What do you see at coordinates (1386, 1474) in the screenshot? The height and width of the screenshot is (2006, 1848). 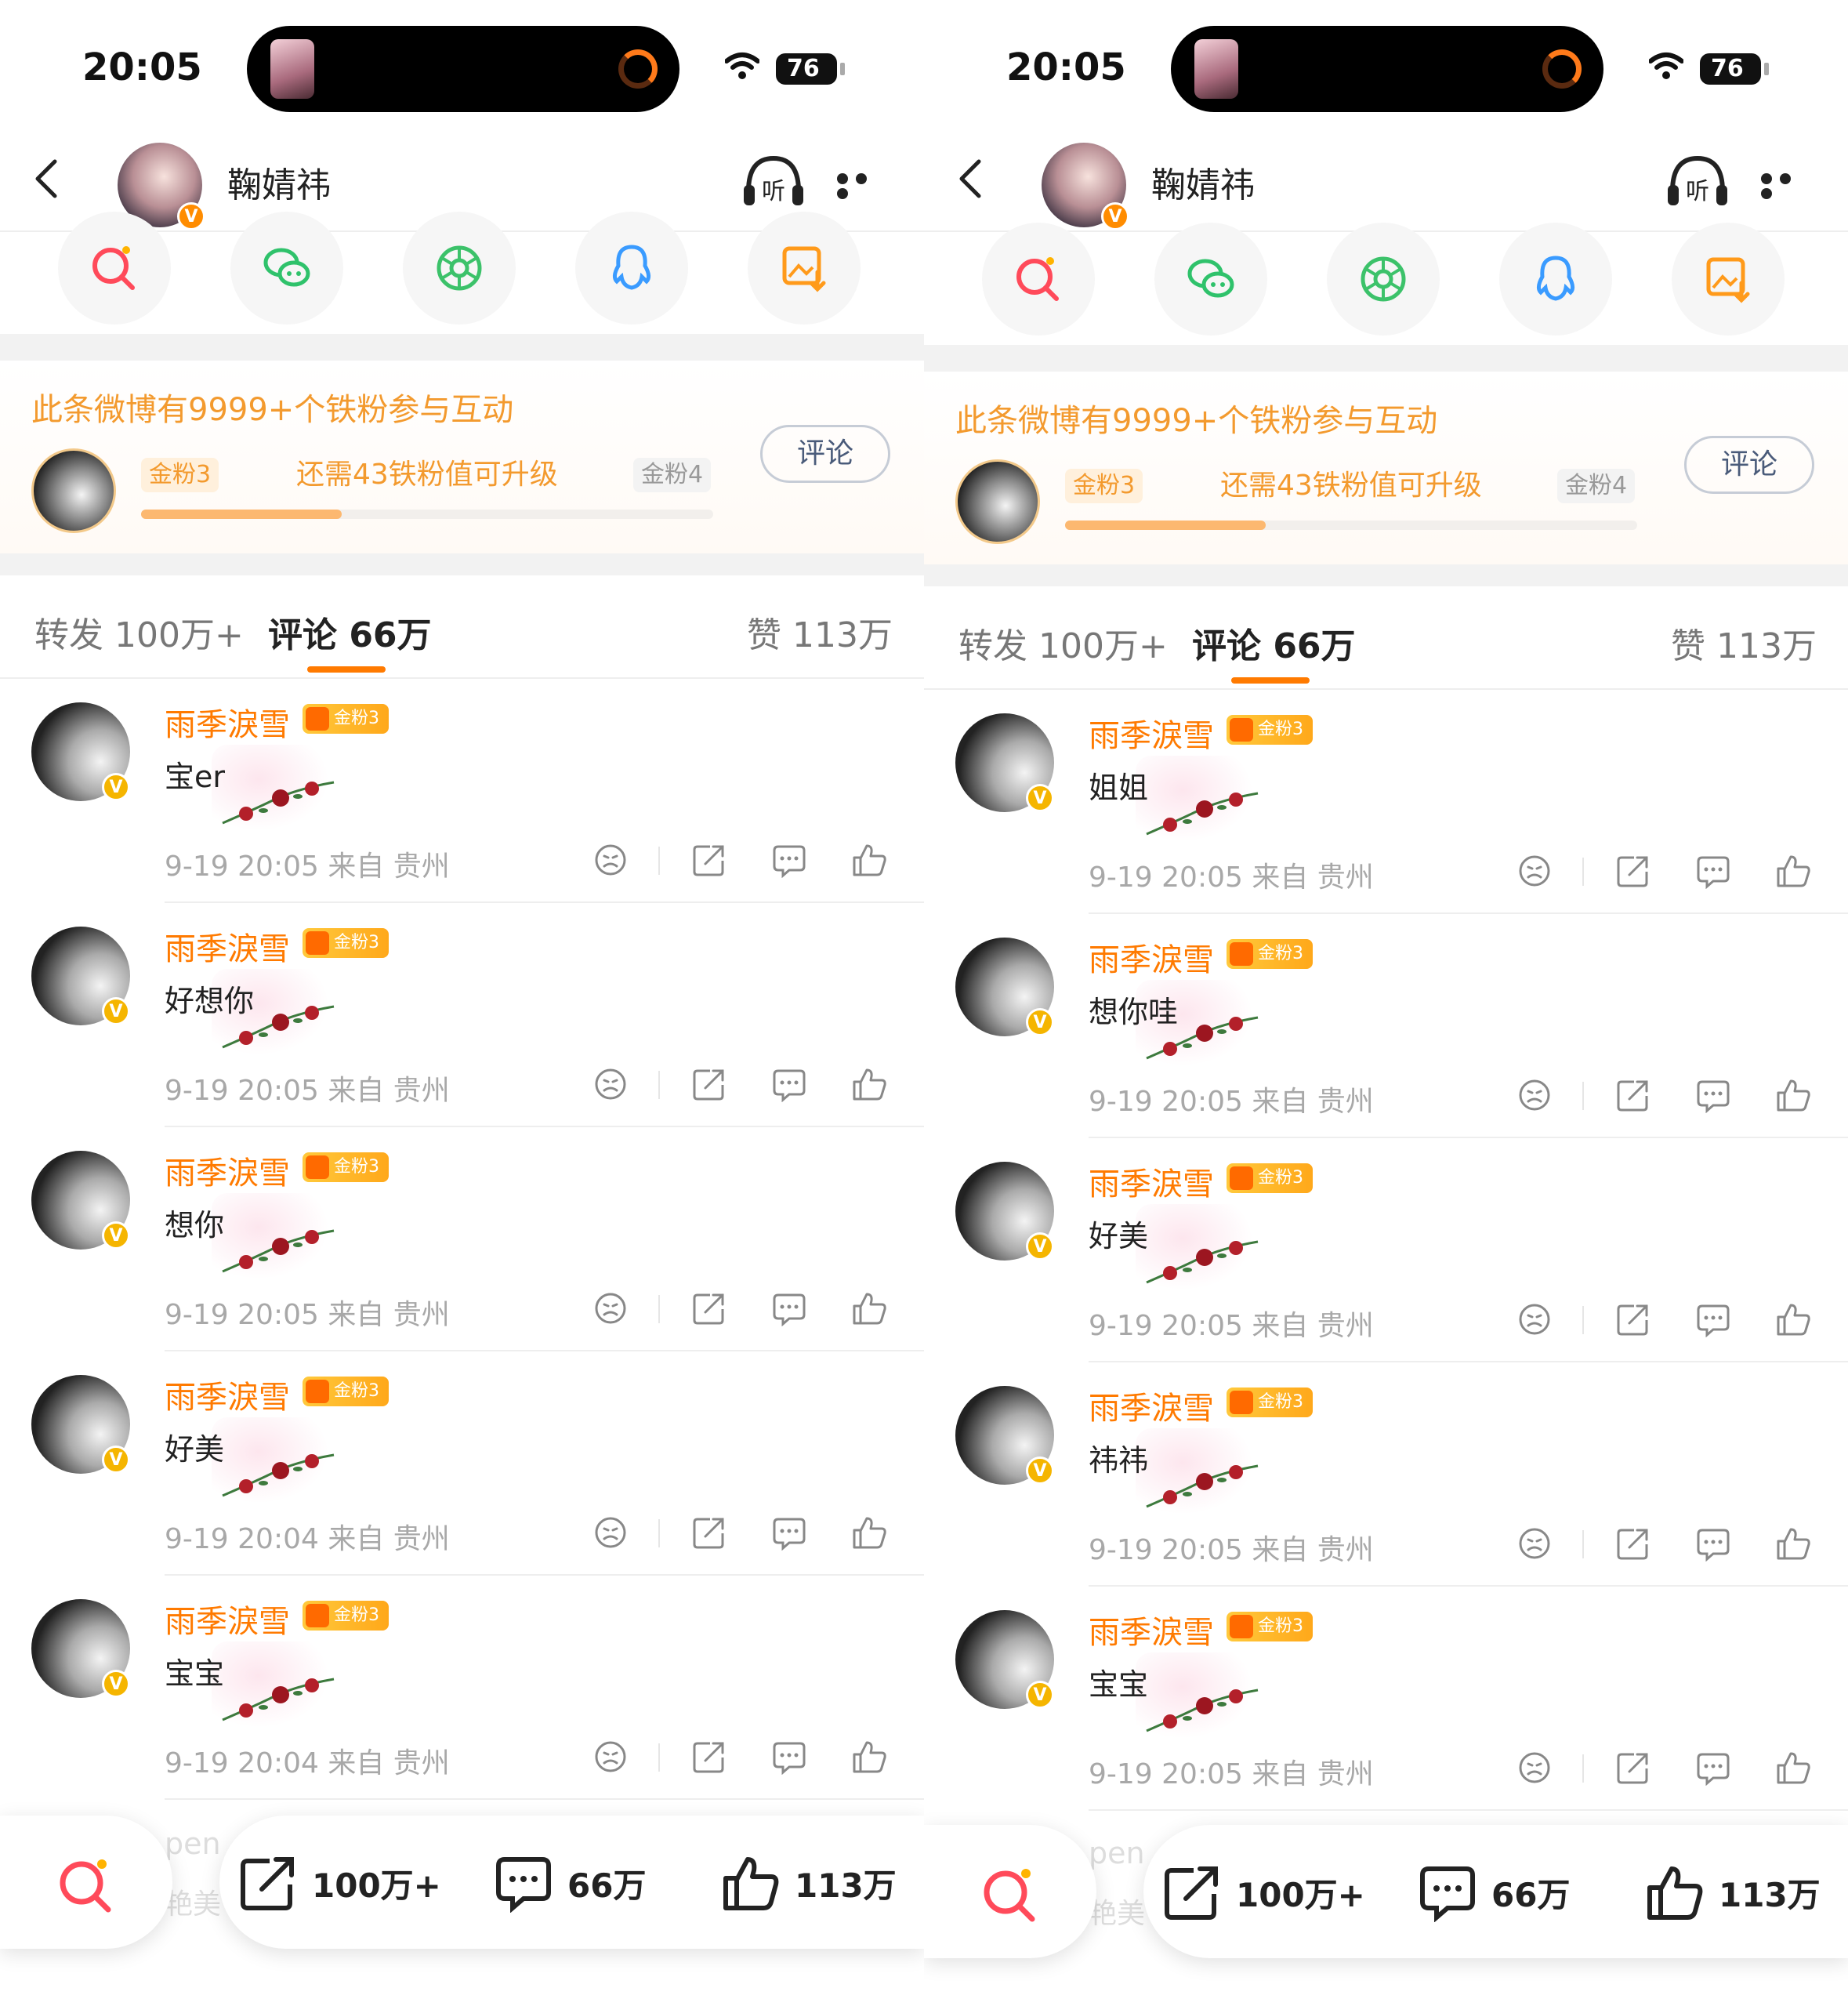 I see `comment-item: V 雨季淚雪 金粉3 祎祎 9-19 20:05 来自 贵州` at bounding box center [1386, 1474].